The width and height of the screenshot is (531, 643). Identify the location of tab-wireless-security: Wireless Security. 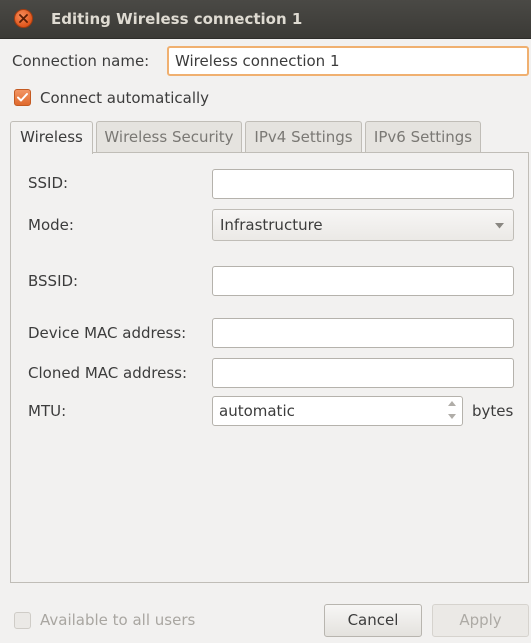
(169, 137).